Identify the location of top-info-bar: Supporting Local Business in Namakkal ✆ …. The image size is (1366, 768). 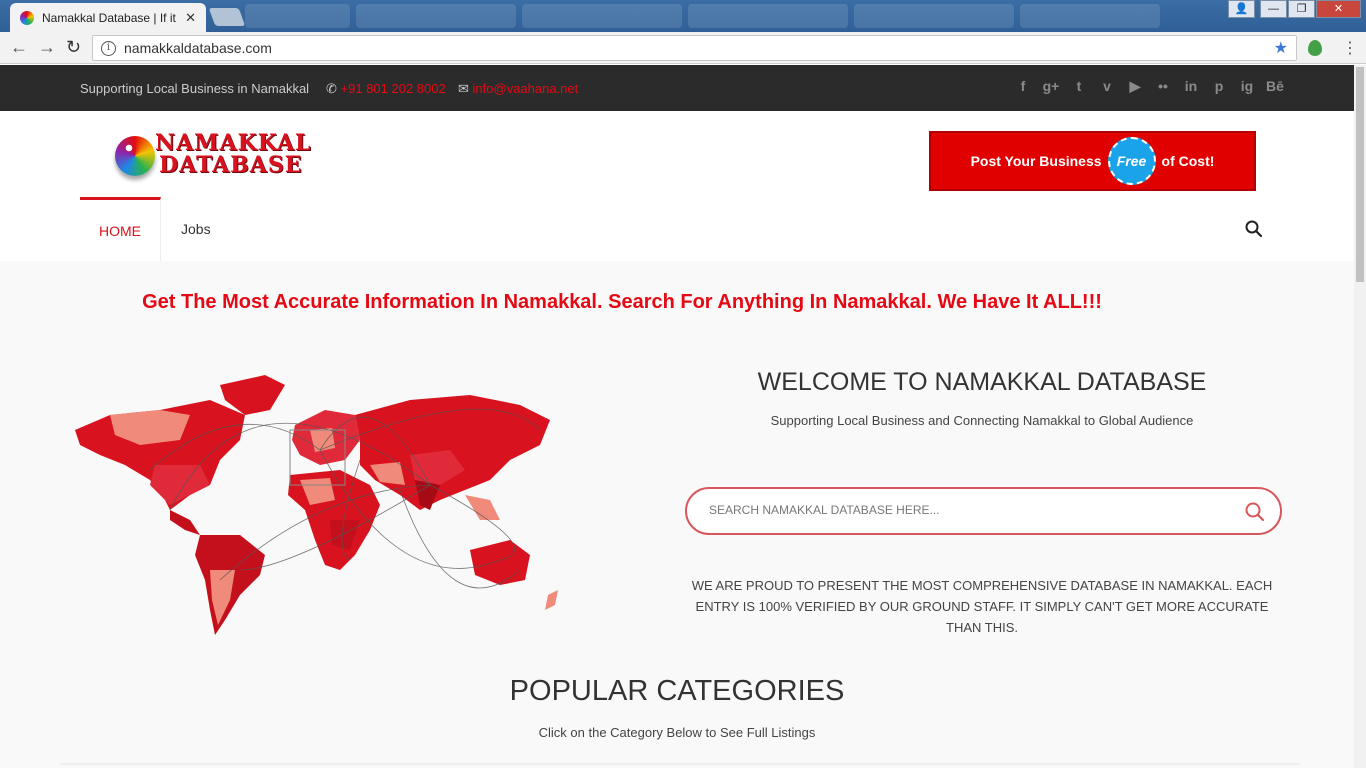
(677, 88).